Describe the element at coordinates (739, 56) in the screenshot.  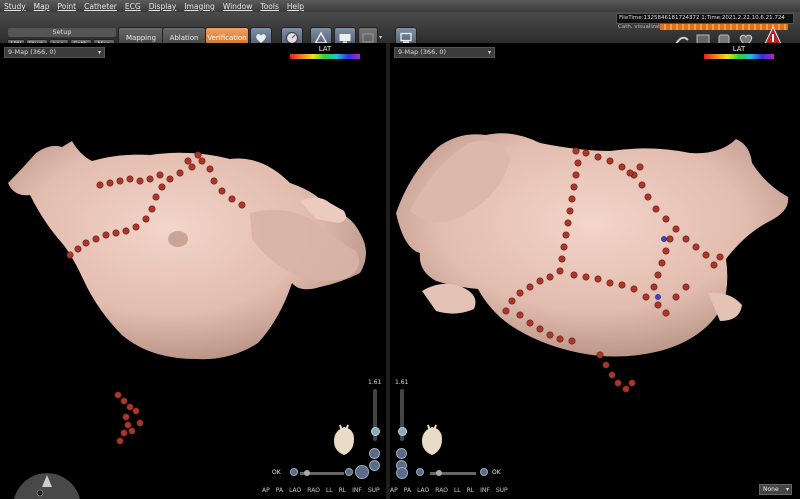
I see `right-lat-color-bar` at that location.